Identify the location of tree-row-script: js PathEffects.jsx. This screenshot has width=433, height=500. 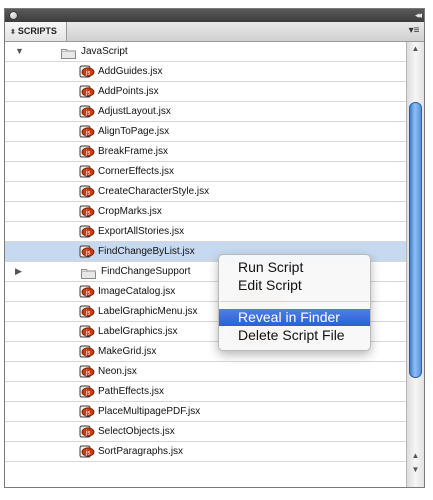
(205, 392).